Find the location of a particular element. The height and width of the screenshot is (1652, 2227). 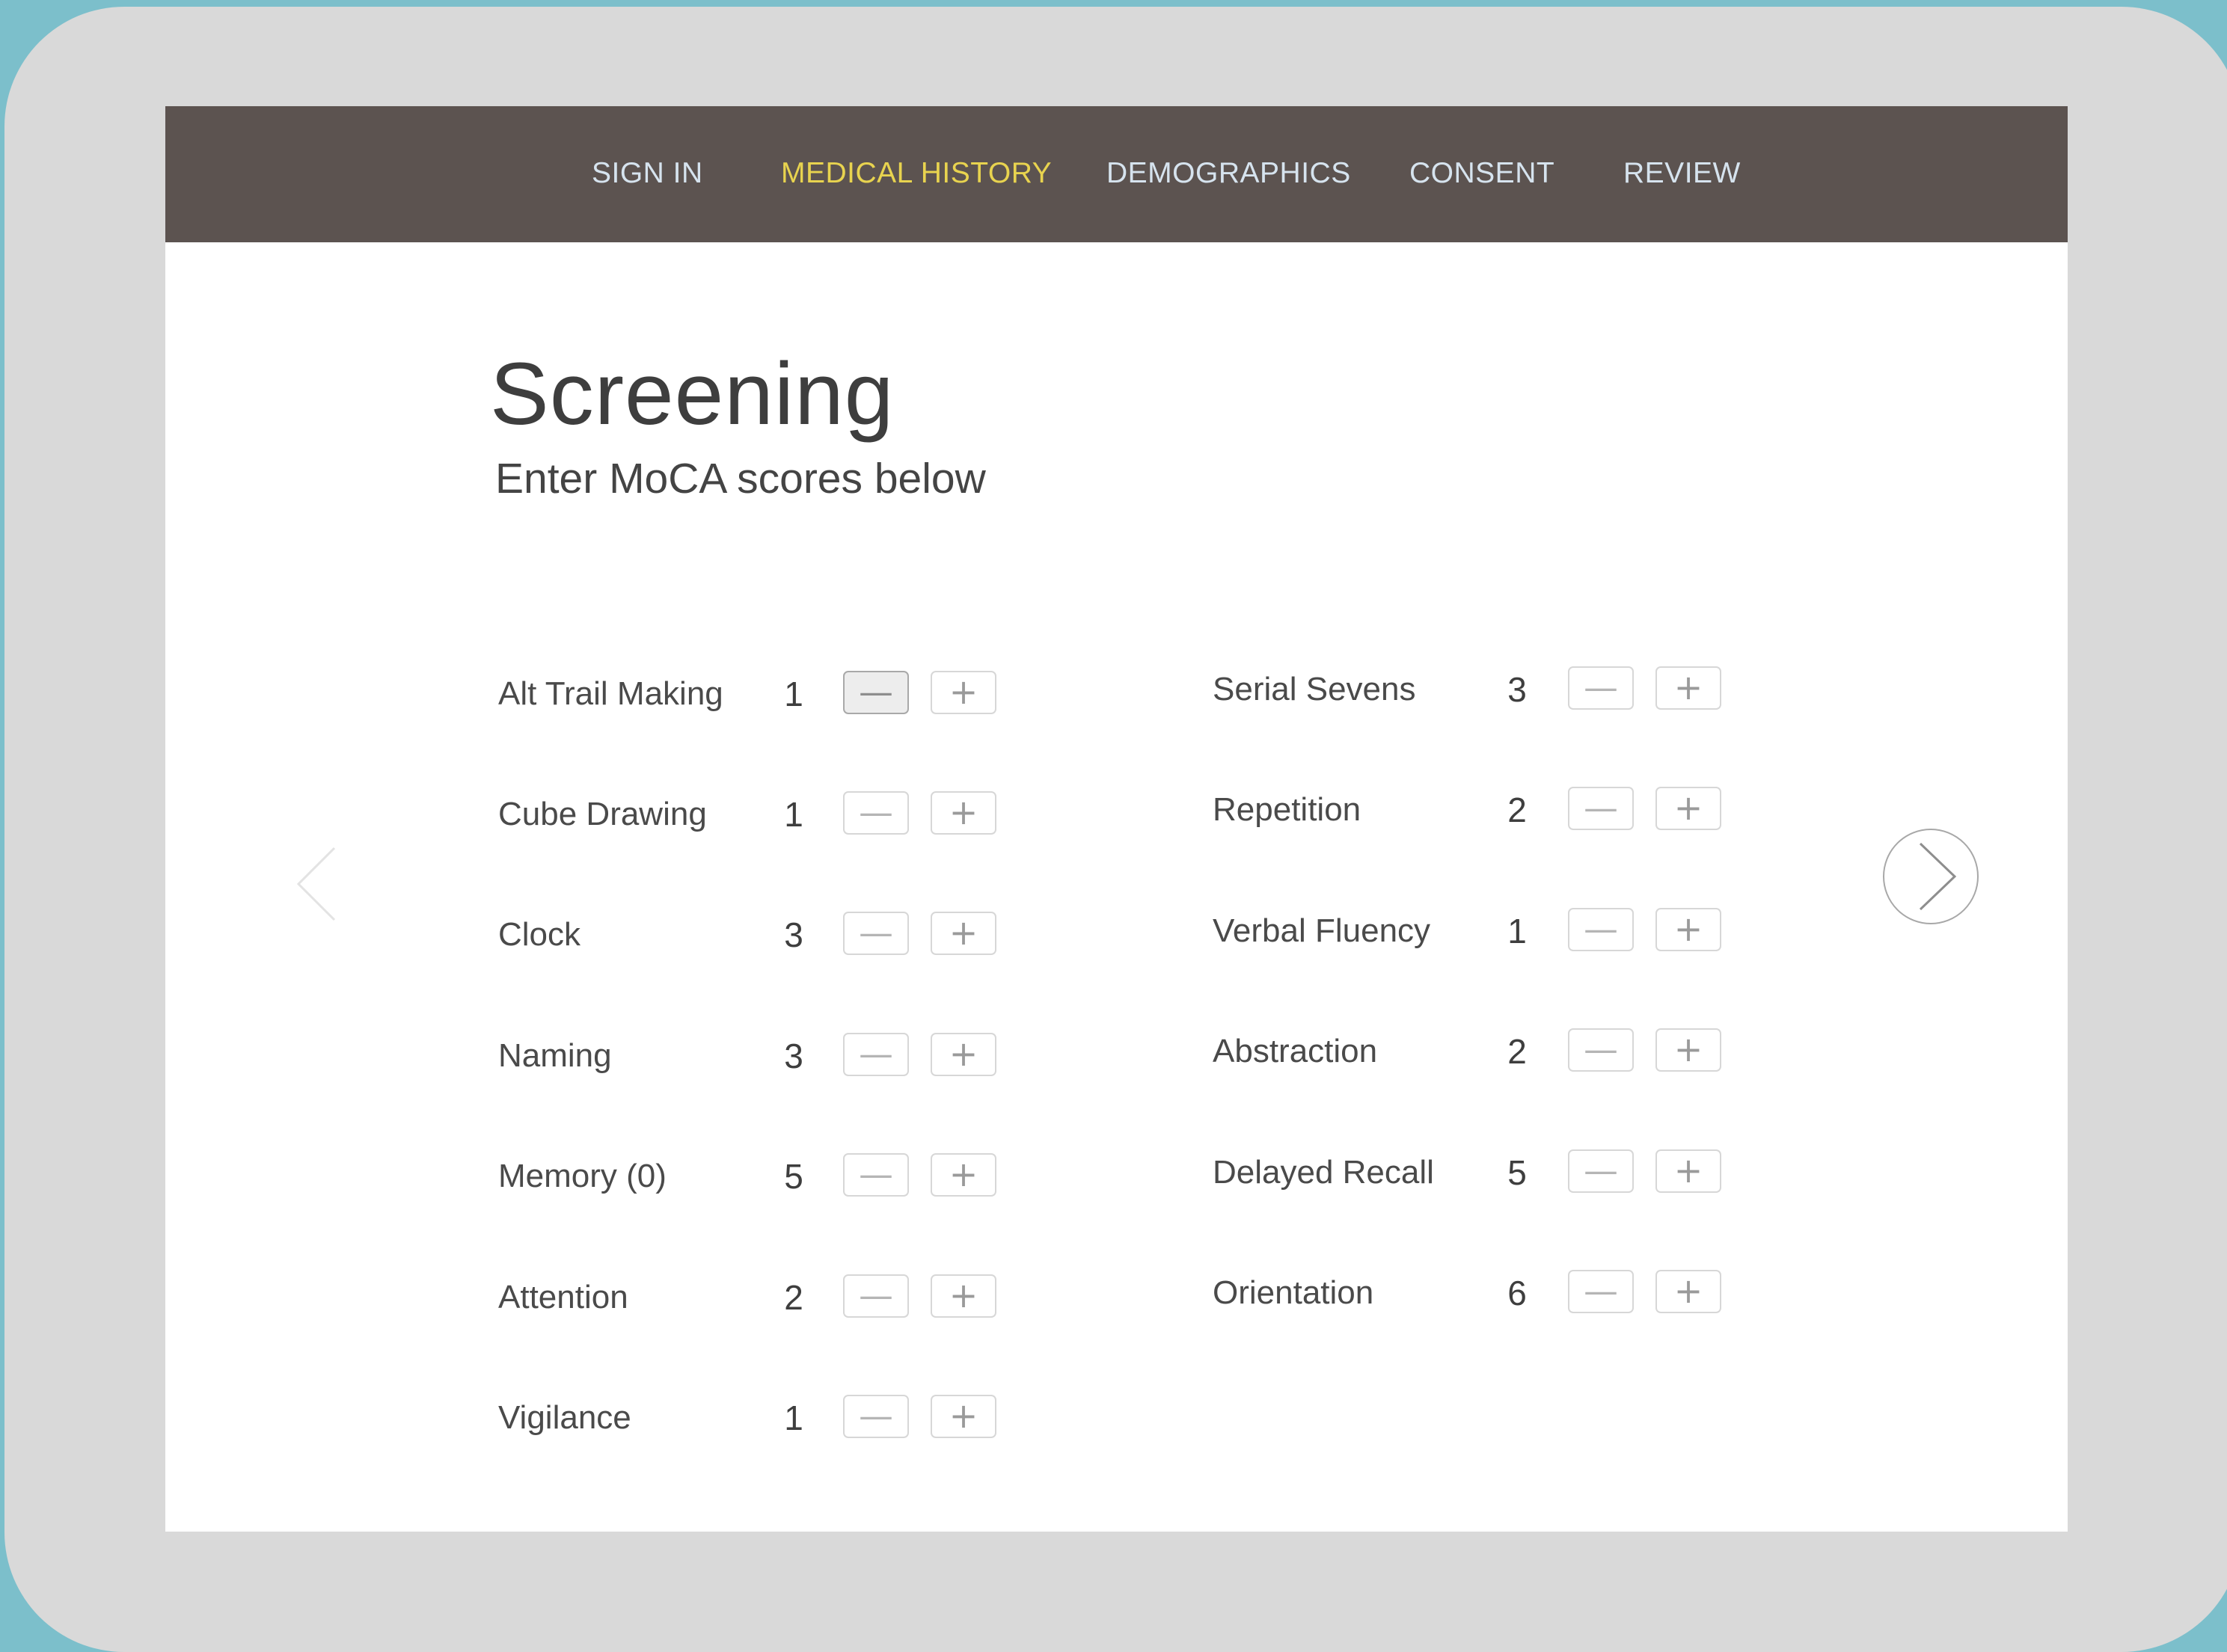

score-value: 6 is located at coordinates (1517, 1293).